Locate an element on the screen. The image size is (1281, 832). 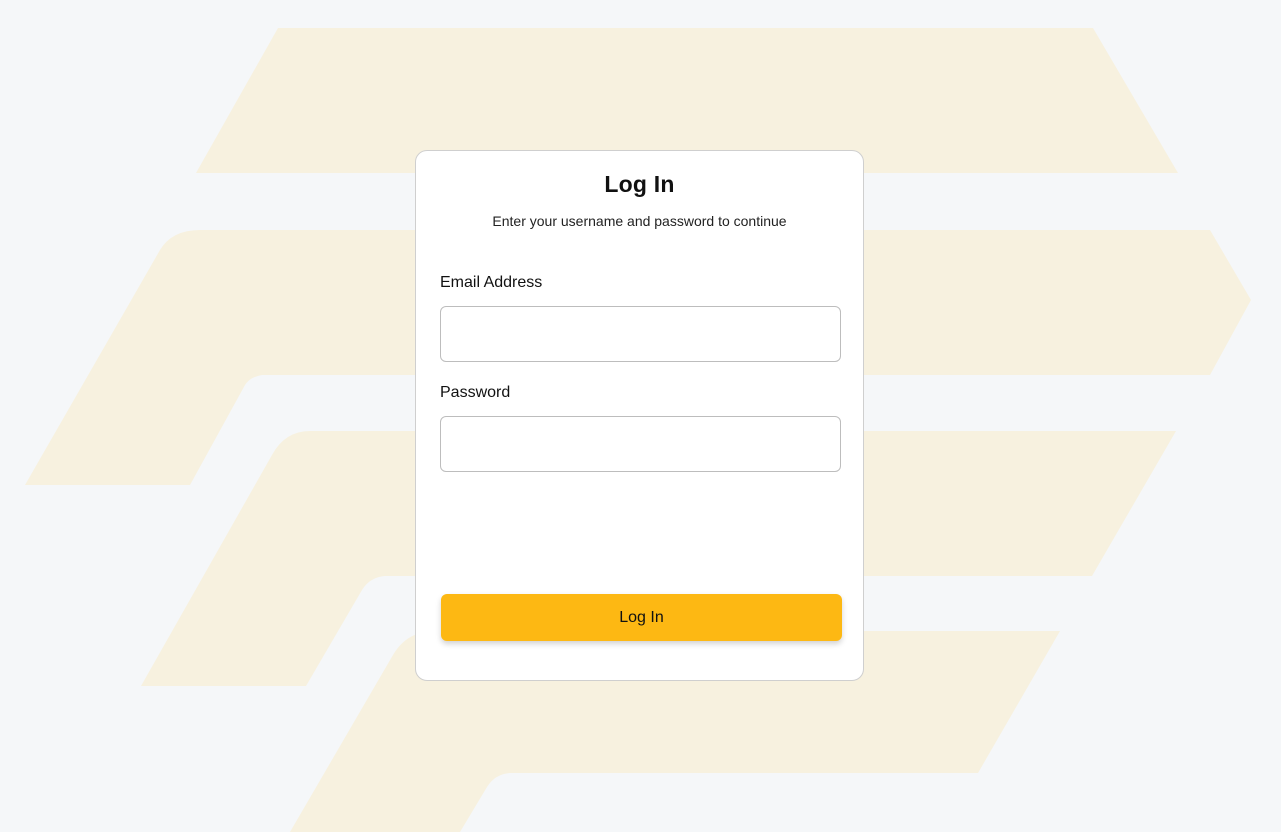
login-title: Log In is located at coordinates (639, 184).